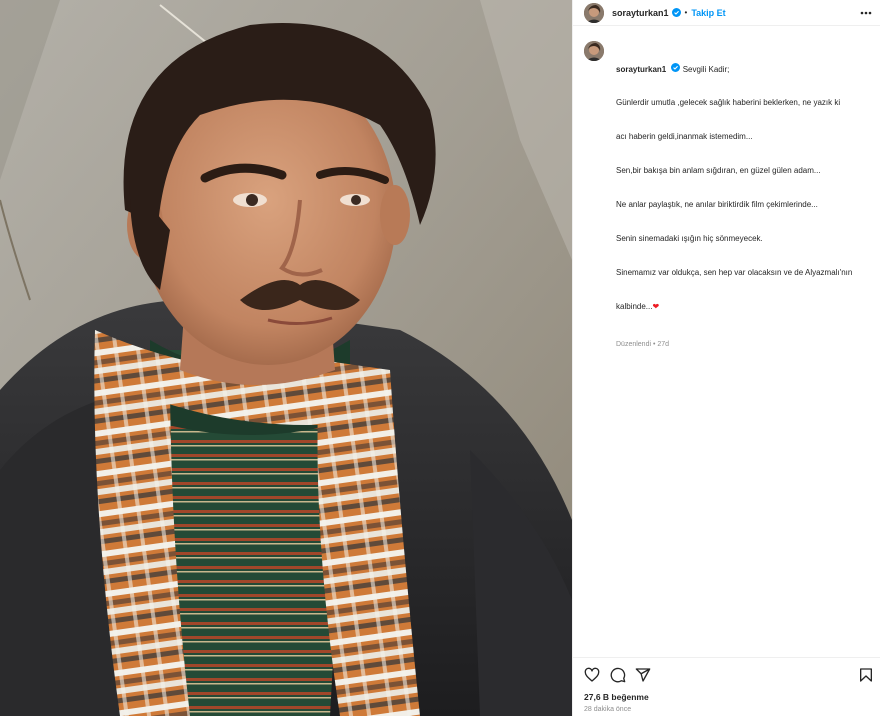  Describe the element at coordinates (656, 306) in the screenshot. I see `red-heart-emoji: ❤` at that location.